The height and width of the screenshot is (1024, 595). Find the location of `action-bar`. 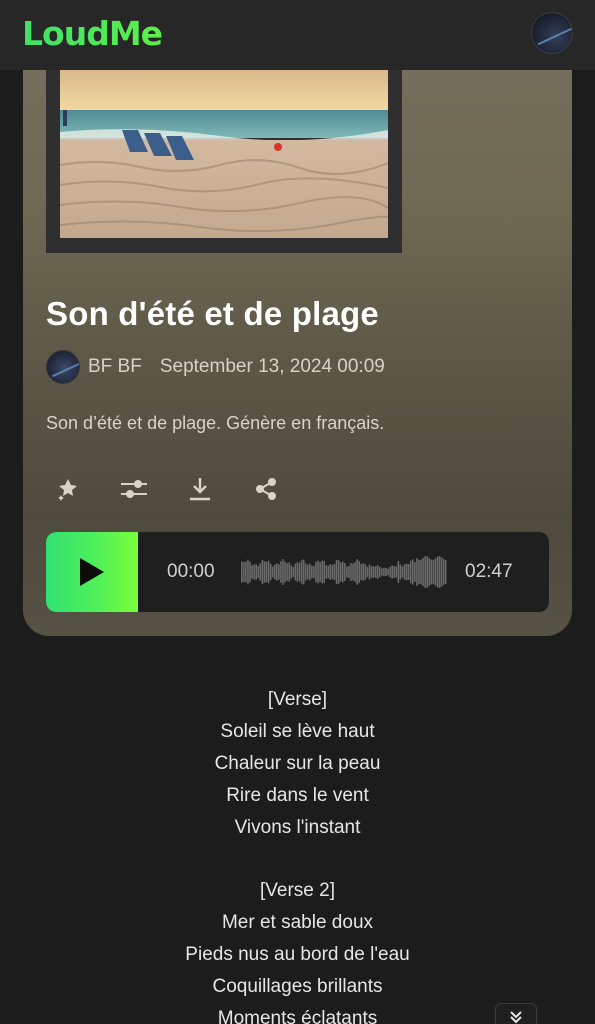

action-bar is located at coordinates (178, 489).